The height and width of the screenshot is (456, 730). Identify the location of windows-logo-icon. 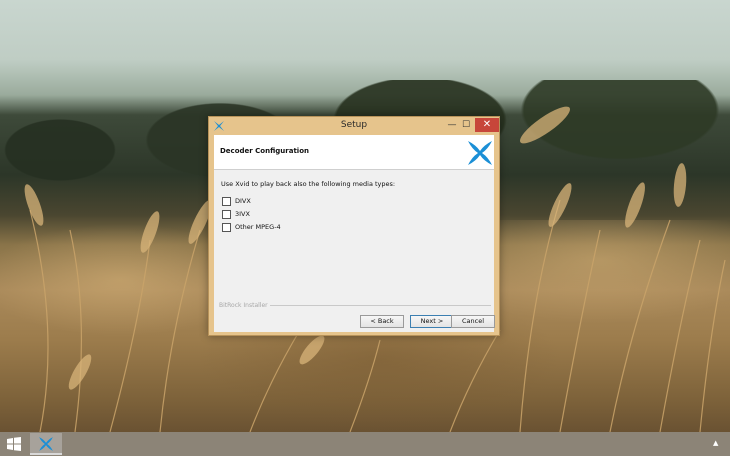
(14, 444).